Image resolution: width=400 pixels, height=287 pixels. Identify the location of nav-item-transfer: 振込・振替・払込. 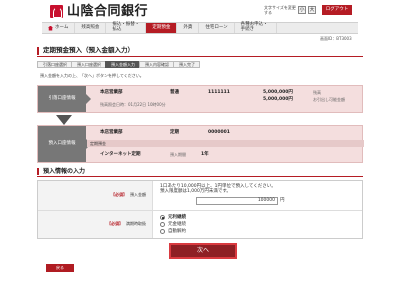
(126, 27).